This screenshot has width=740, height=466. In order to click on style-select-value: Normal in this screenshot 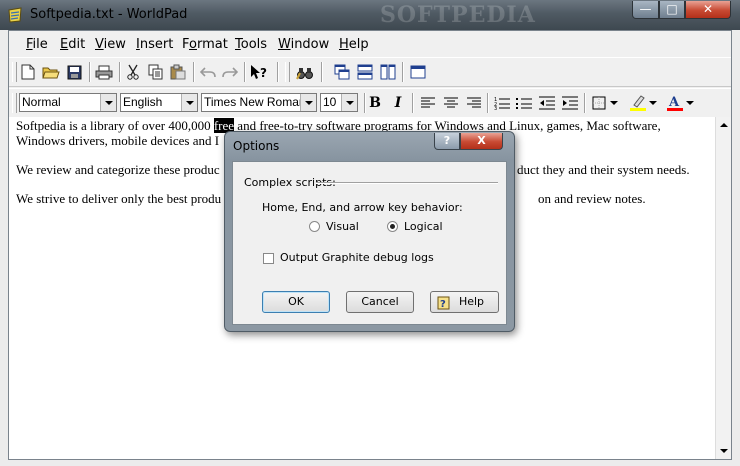, I will do `click(41, 102)`.